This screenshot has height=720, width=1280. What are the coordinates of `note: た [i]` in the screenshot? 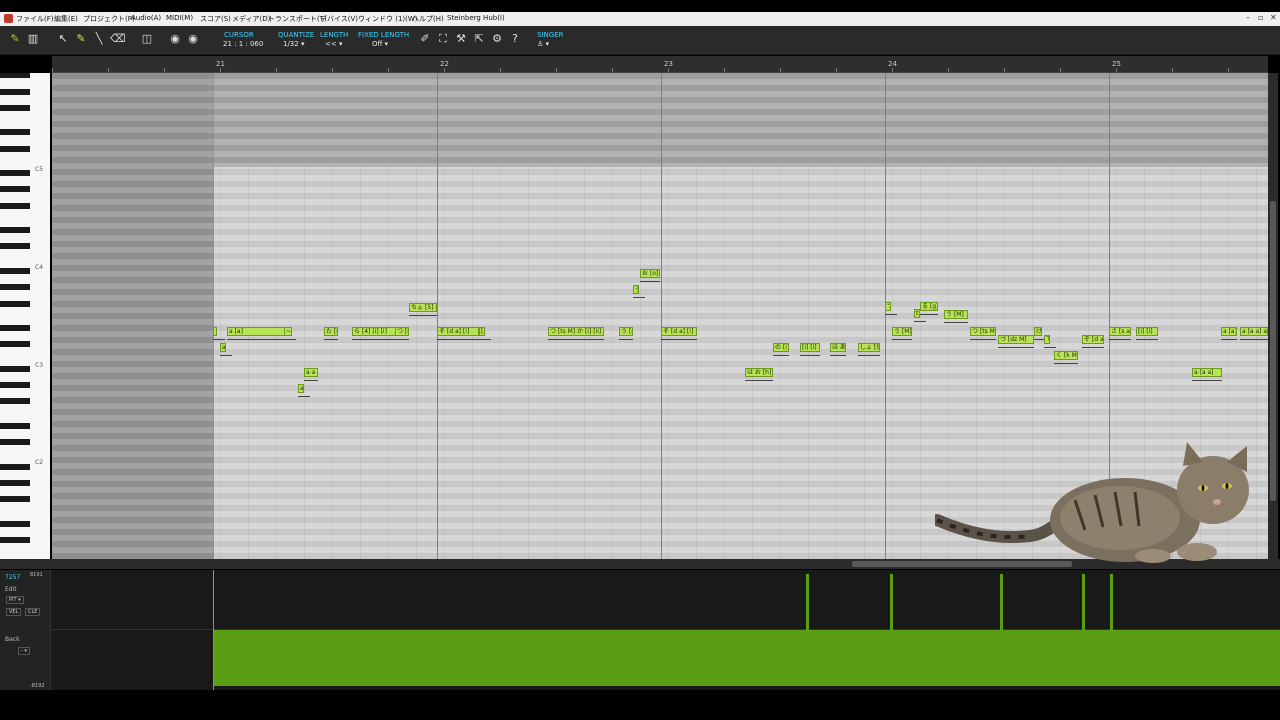 It's located at (331, 331).